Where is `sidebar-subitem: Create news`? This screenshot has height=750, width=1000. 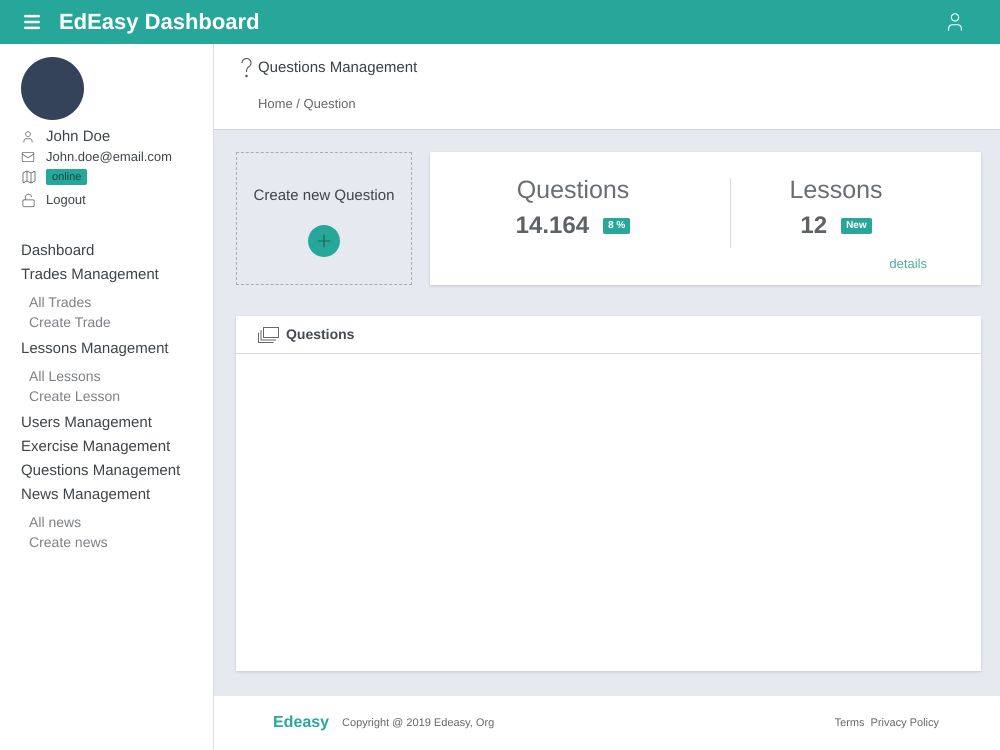 sidebar-subitem: Create news is located at coordinates (106, 542).